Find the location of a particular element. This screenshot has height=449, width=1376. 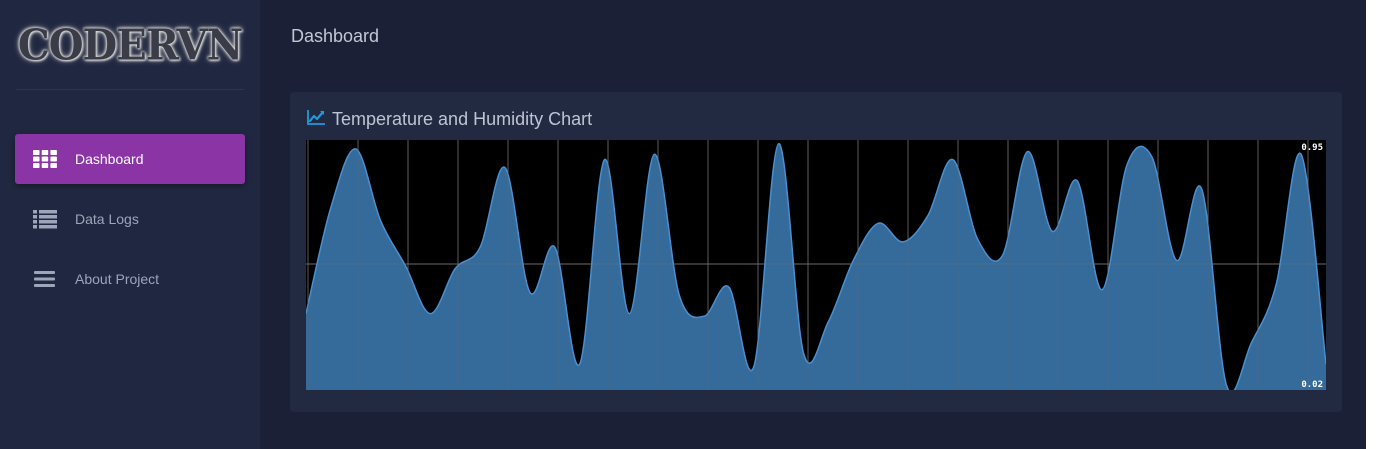

card-header: Temperature and Humidity Chart is located at coordinates (449, 119).